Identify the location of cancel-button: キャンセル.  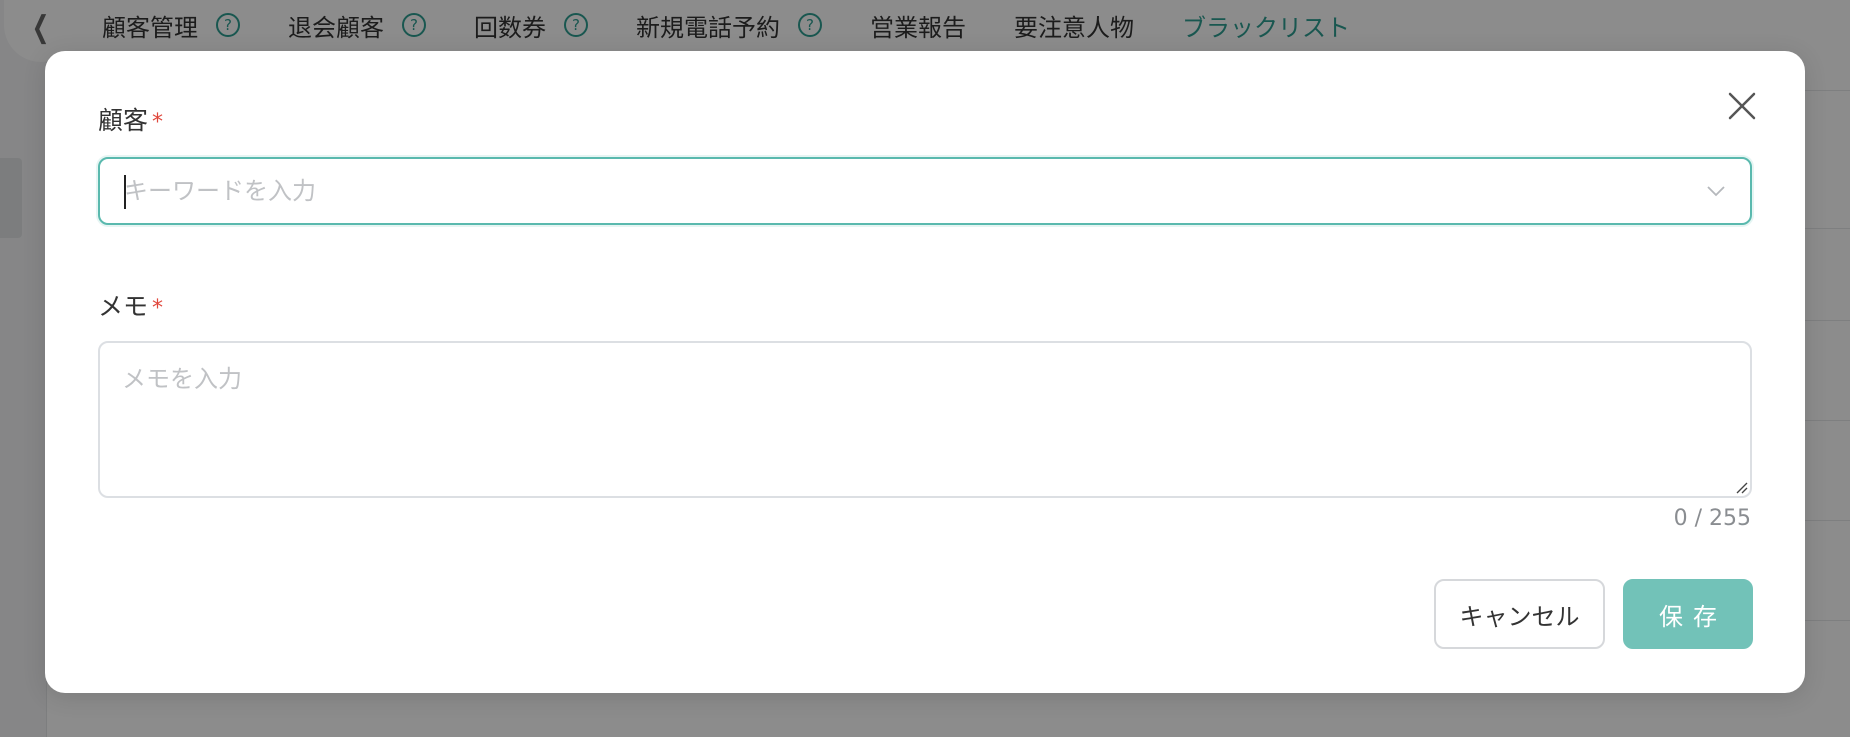
(1519, 614).